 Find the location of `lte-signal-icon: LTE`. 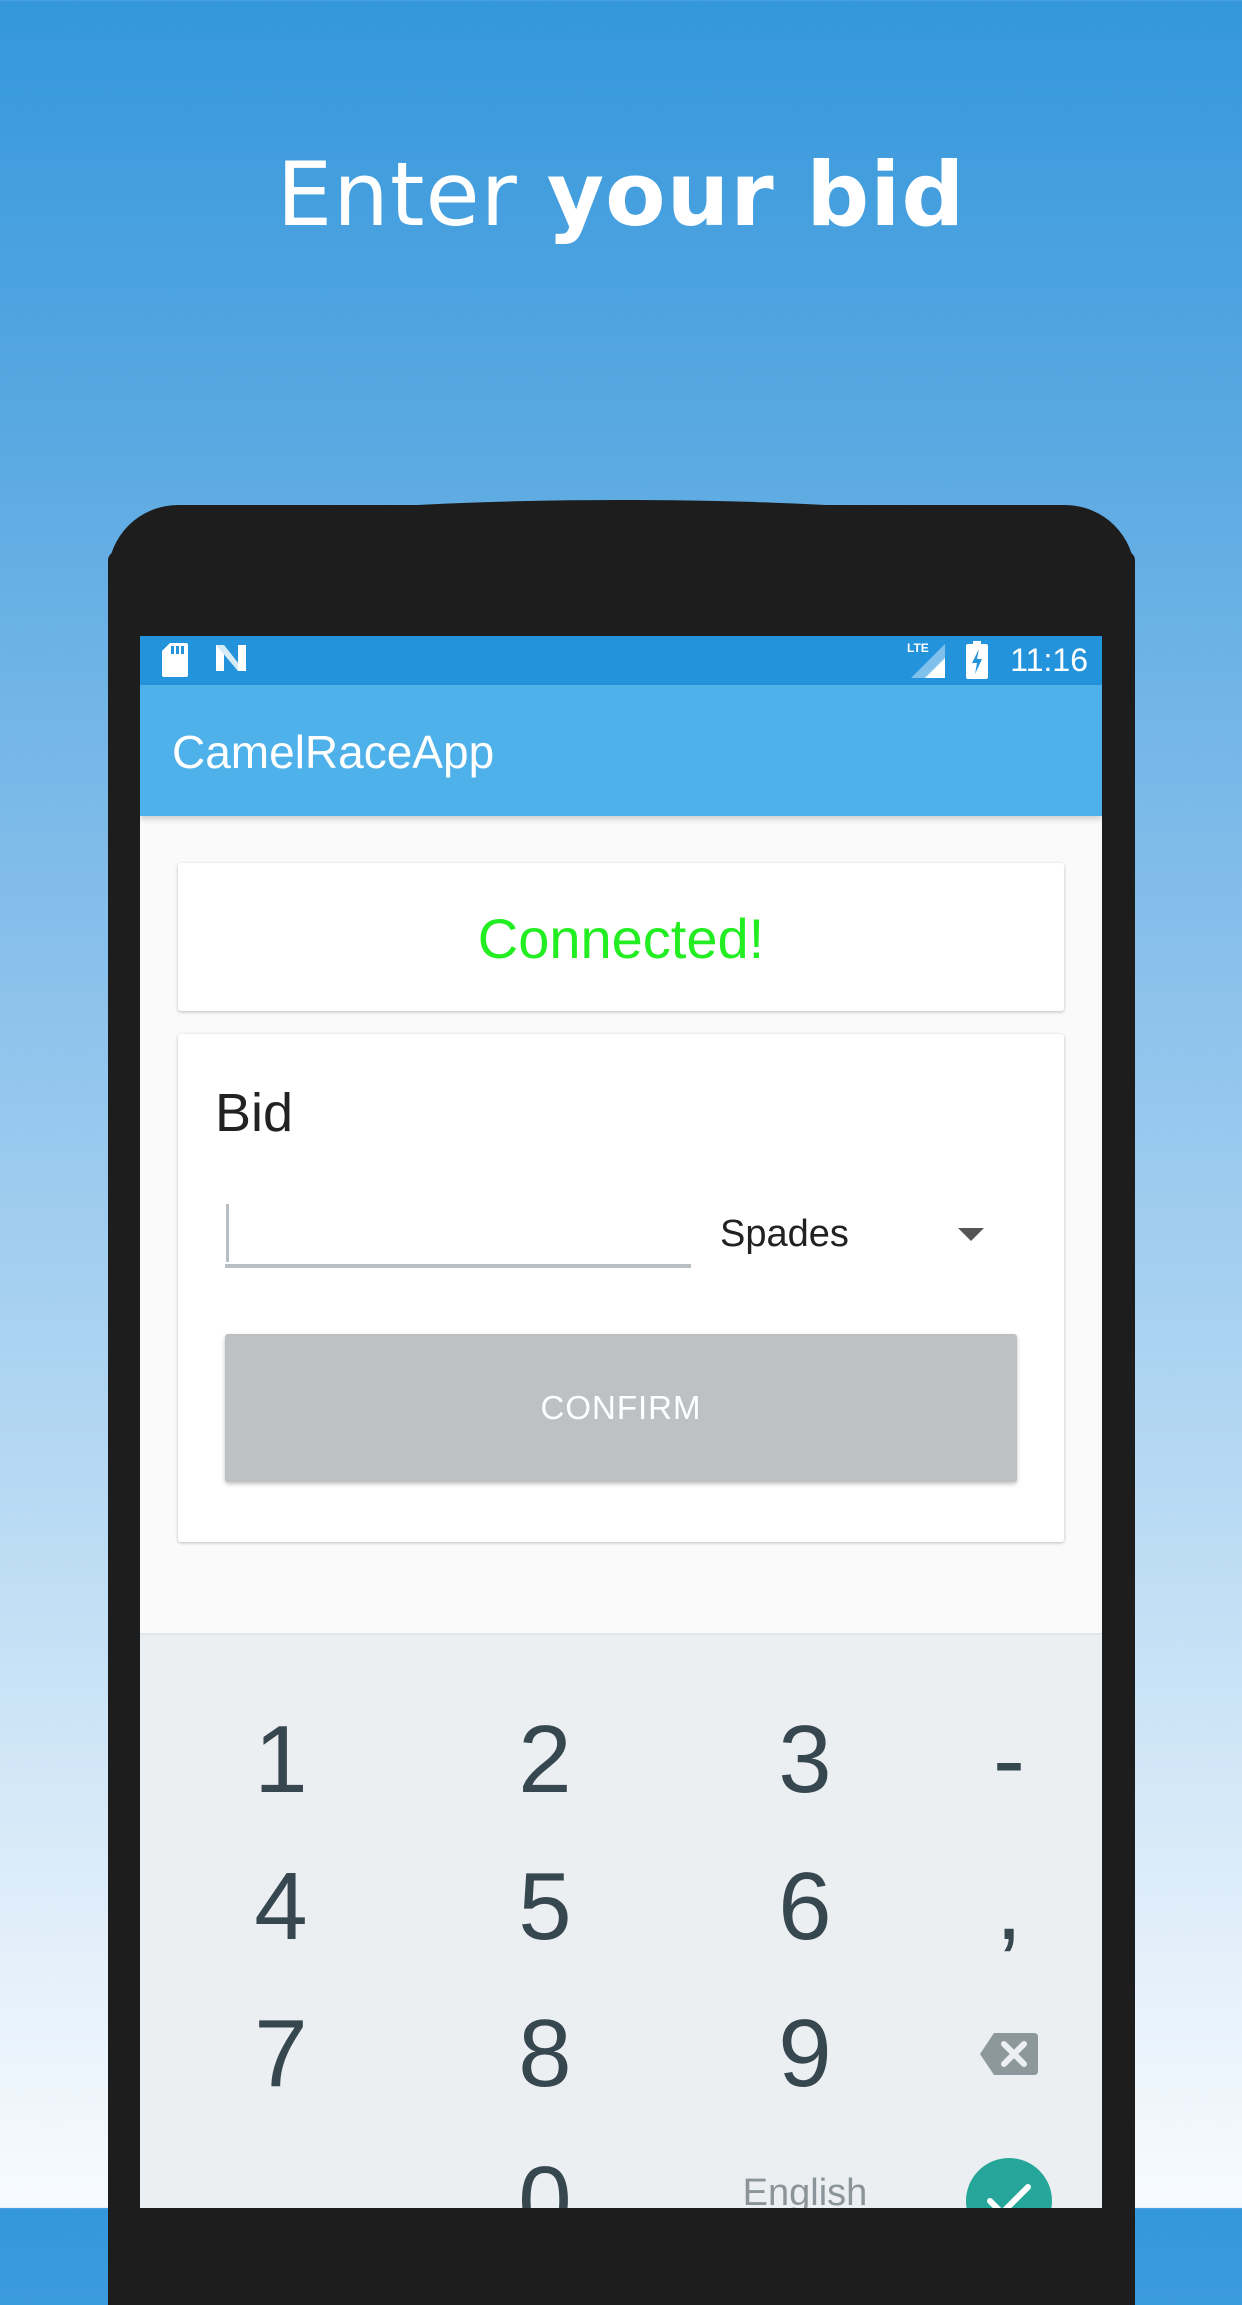

lte-signal-icon: LTE is located at coordinates (926, 659).